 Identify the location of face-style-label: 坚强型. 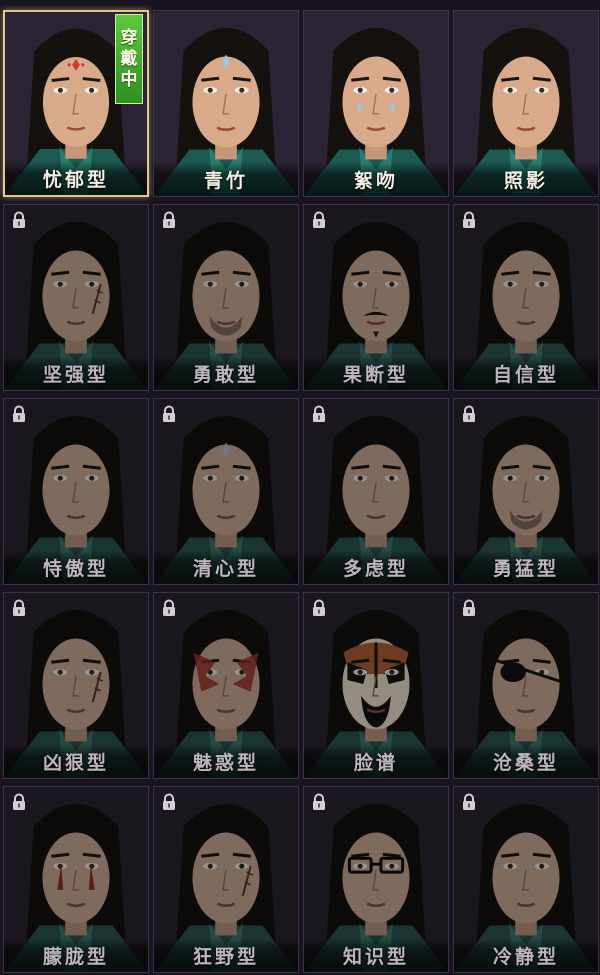
(75, 374).